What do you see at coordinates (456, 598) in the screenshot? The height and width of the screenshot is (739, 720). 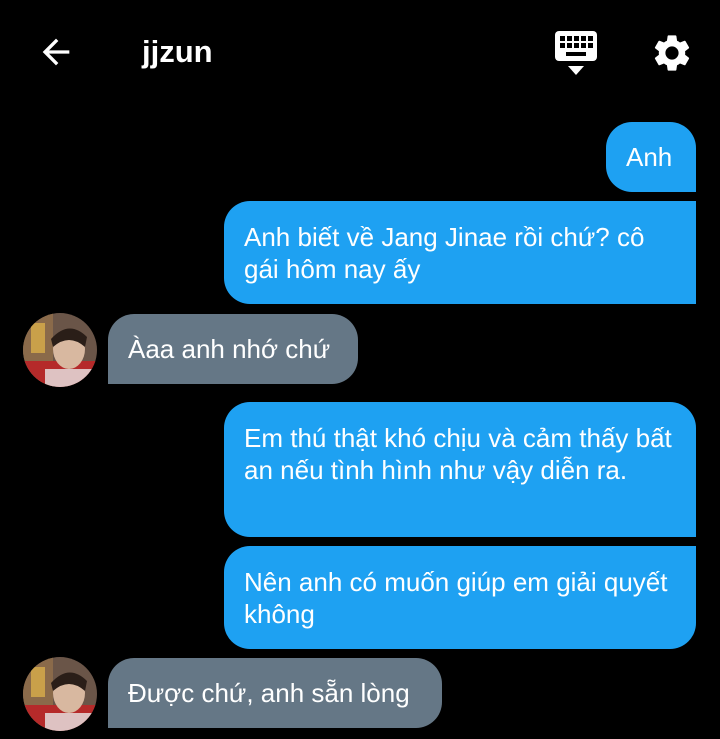 I see `message-text: Nên anh có muốn giúp em giải quyết không` at bounding box center [456, 598].